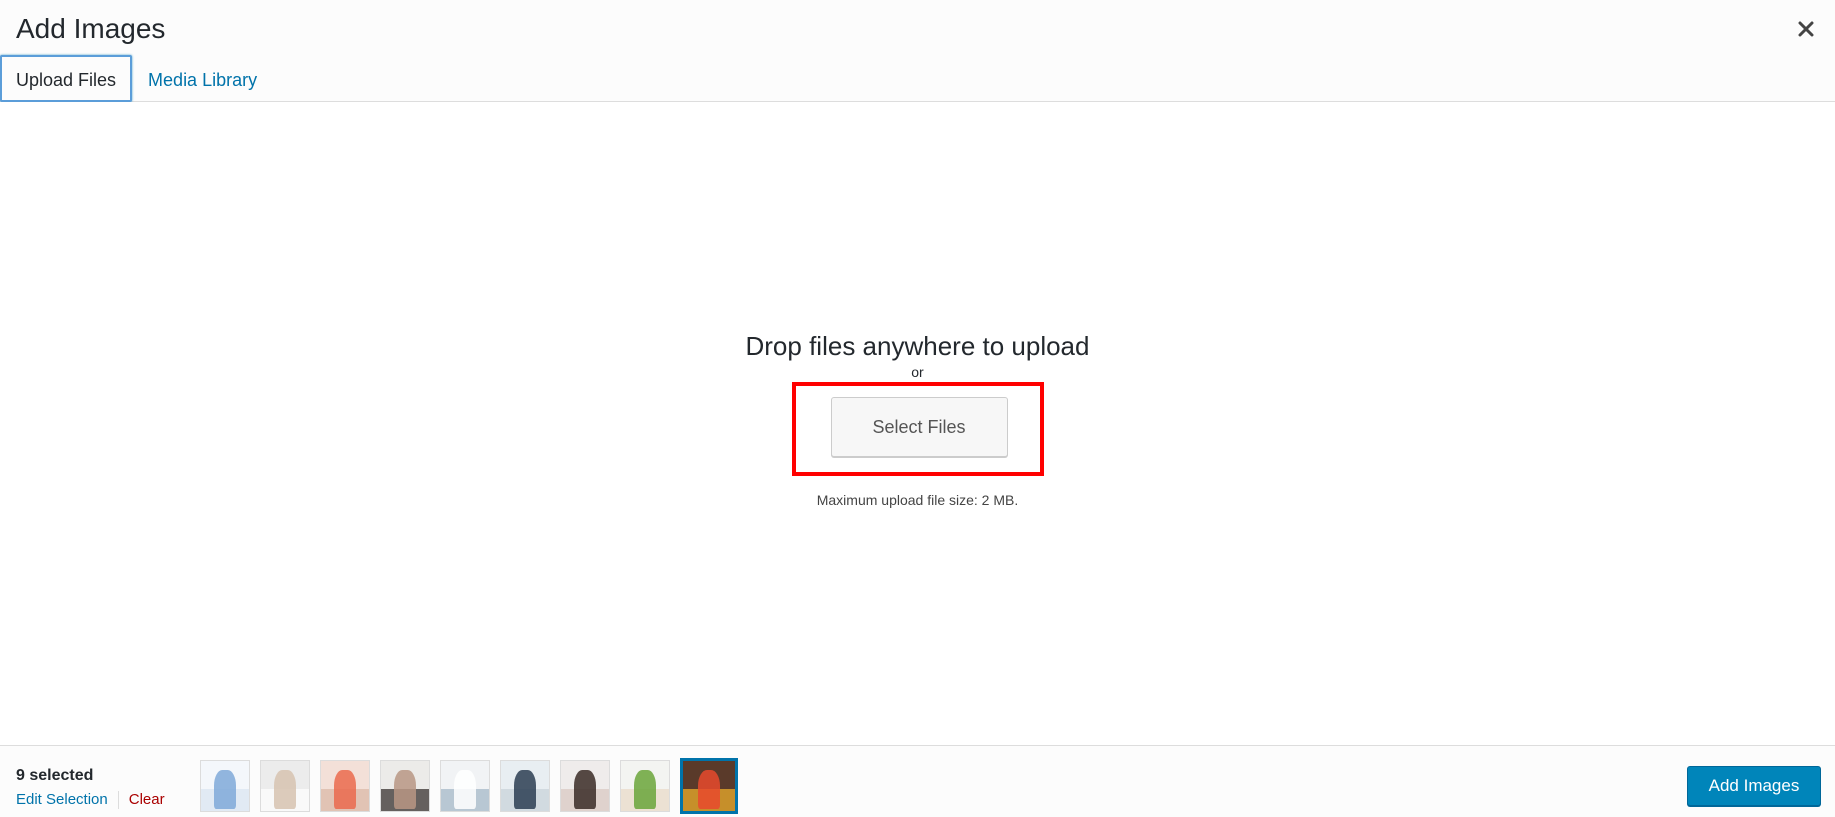 This screenshot has width=1835, height=817. I want to click on highlight-frame: Select Files, so click(917, 429).